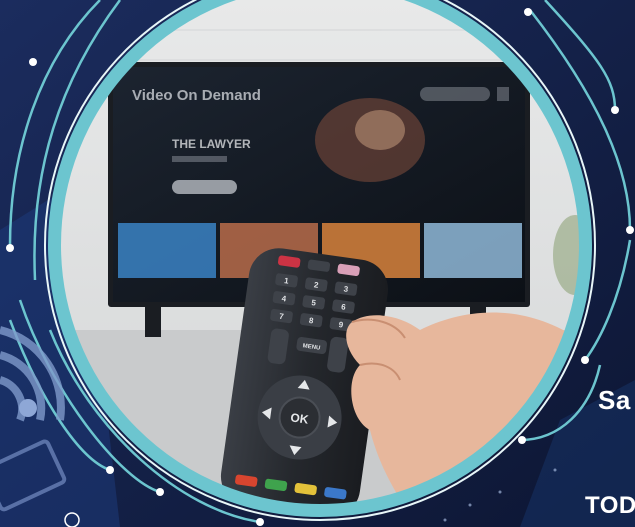  I want to click on tv-header-square, so click(503, 94).